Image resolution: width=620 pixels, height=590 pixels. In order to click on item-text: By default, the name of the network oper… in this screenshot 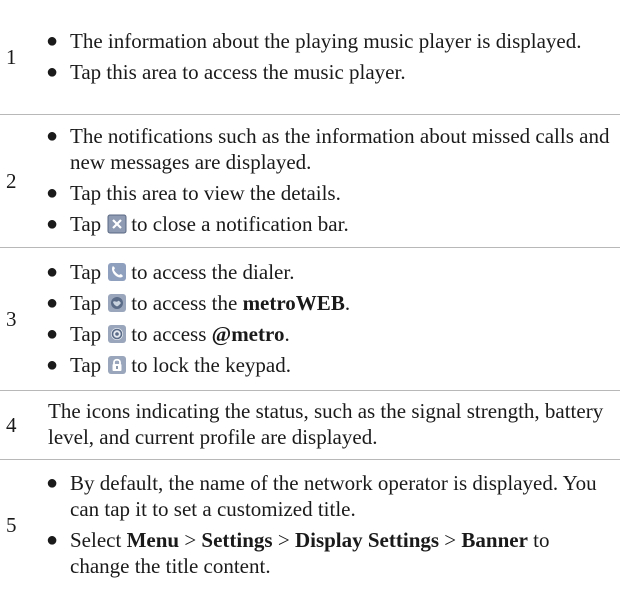, I will do `click(333, 495)`.